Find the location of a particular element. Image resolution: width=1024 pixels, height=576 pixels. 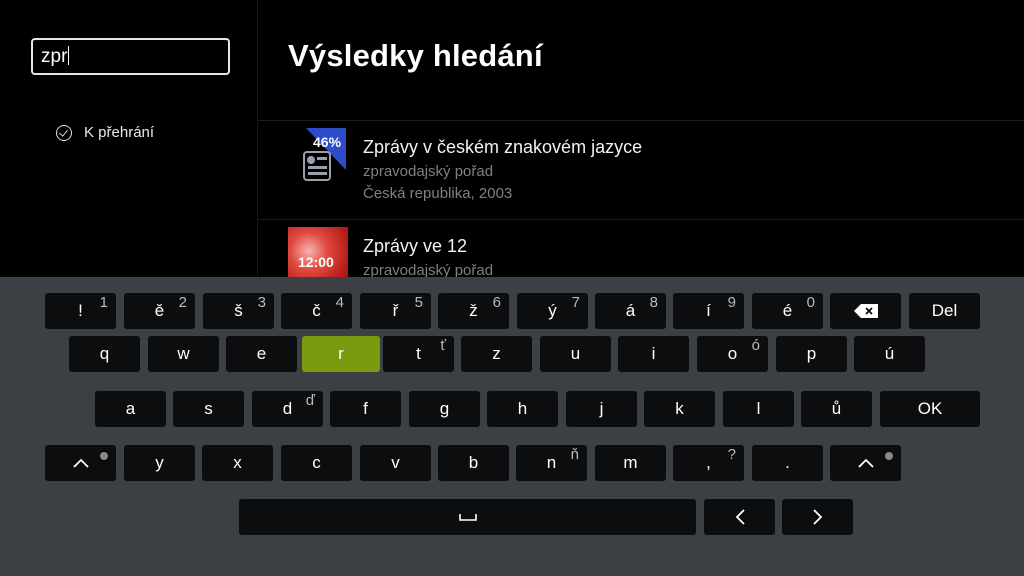

key-ř: ř5 is located at coordinates (395, 311).